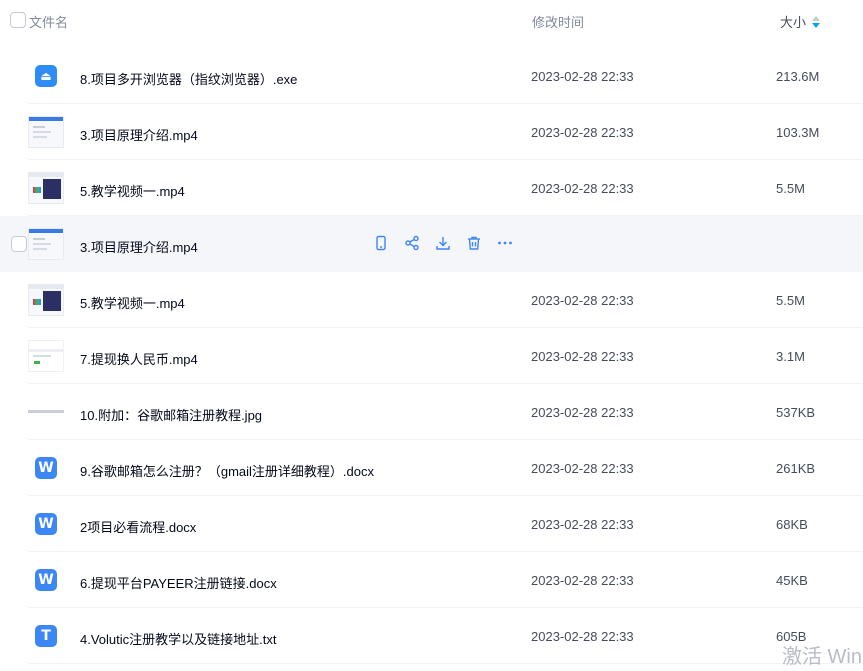 The image size is (863, 671). What do you see at coordinates (790, 356) in the screenshot?
I see `file-size: 3.1M` at bounding box center [790, 356].